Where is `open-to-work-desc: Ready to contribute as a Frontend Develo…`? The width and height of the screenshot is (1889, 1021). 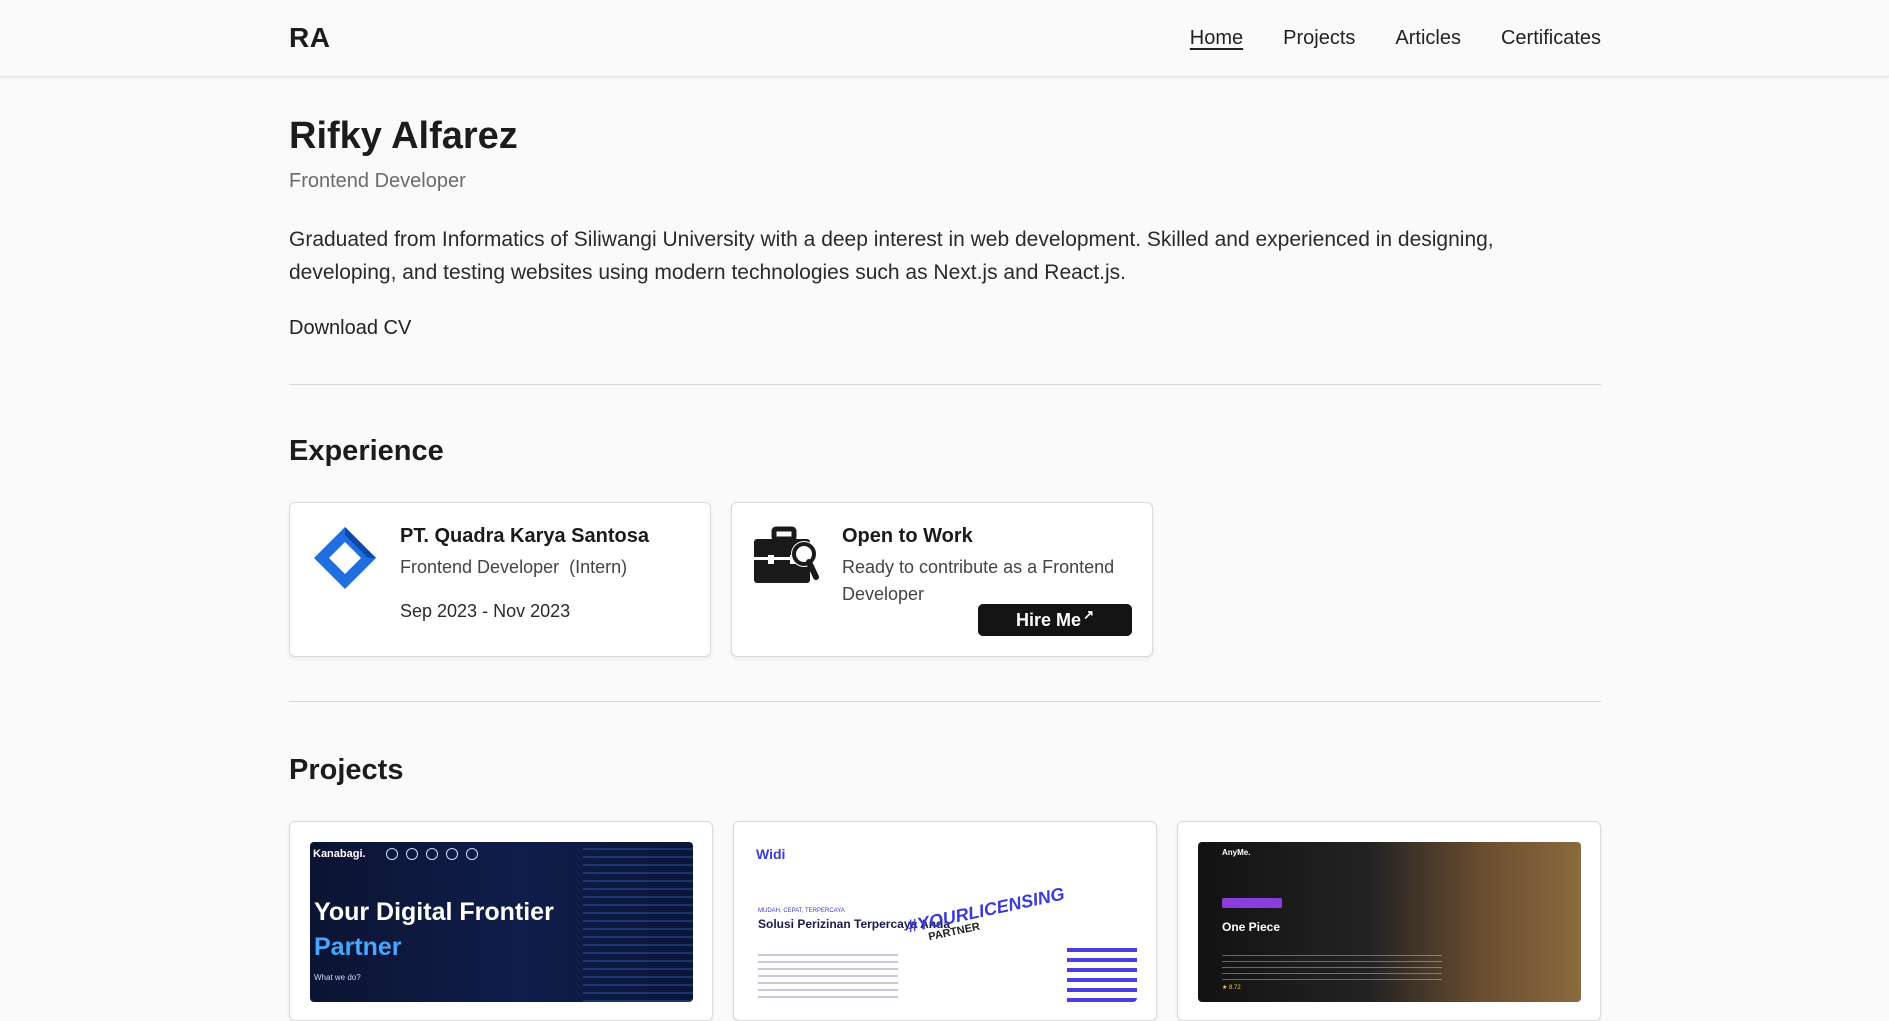 open-to-work-desc: Ready to contribute as a Frontend Develo… is located at coordinates (978, 580).